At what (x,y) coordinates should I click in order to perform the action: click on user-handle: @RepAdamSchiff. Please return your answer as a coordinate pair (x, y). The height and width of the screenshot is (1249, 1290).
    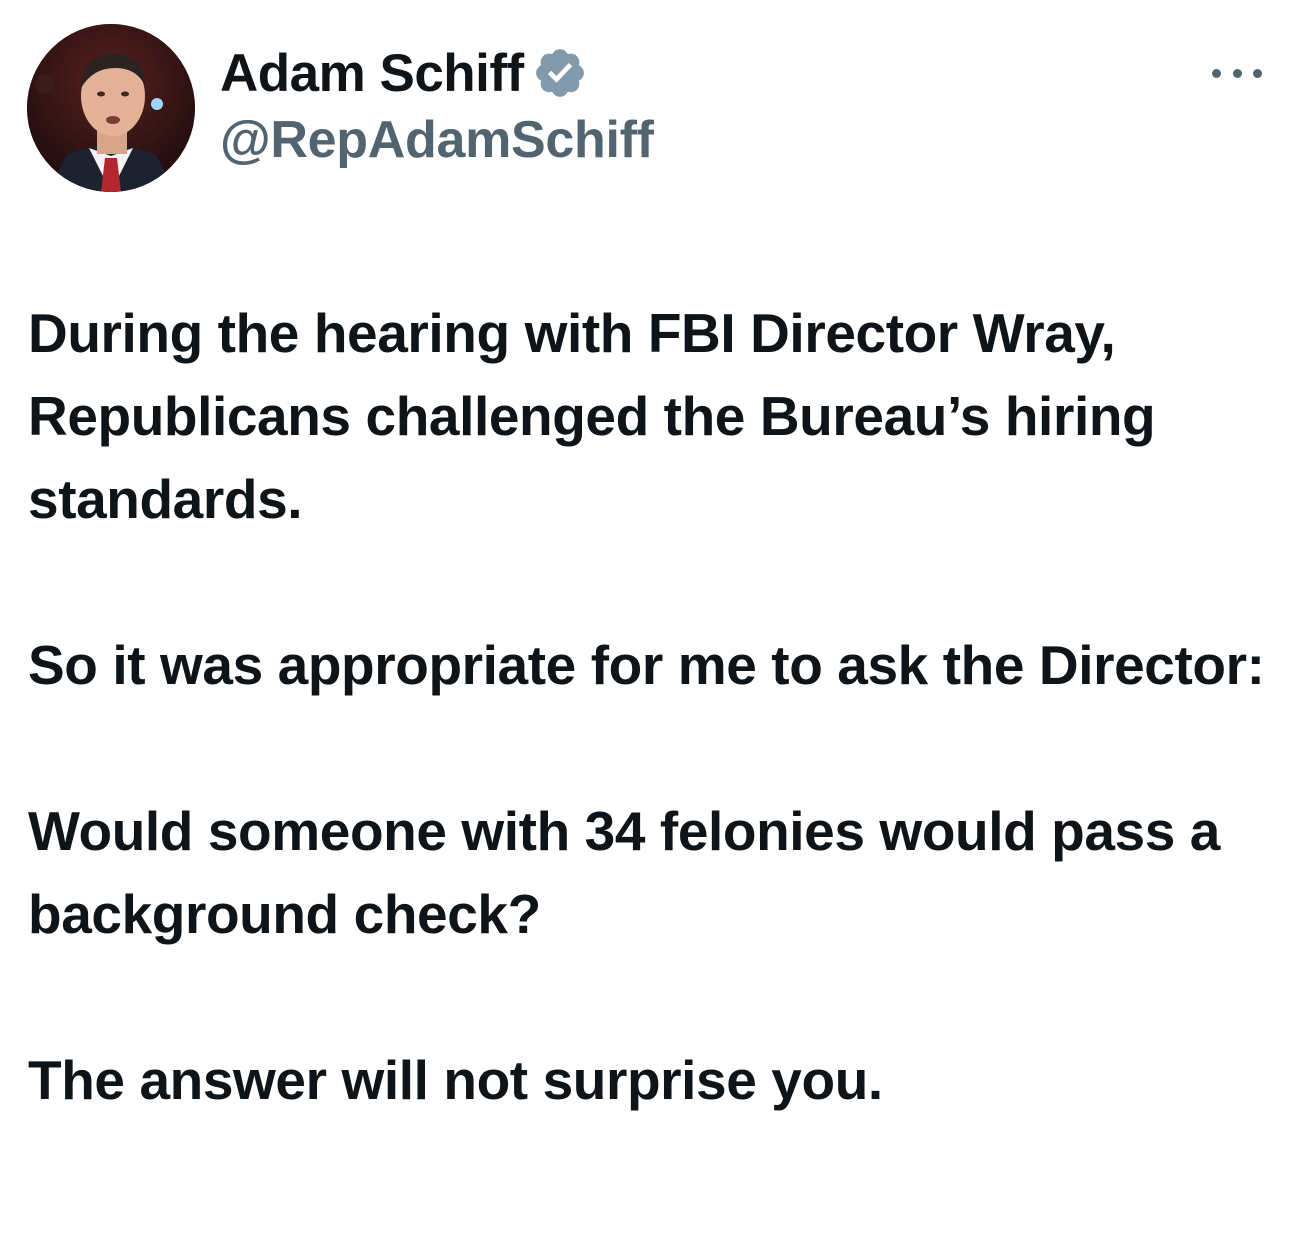
    Looking at the image, I should click on (437, 140).